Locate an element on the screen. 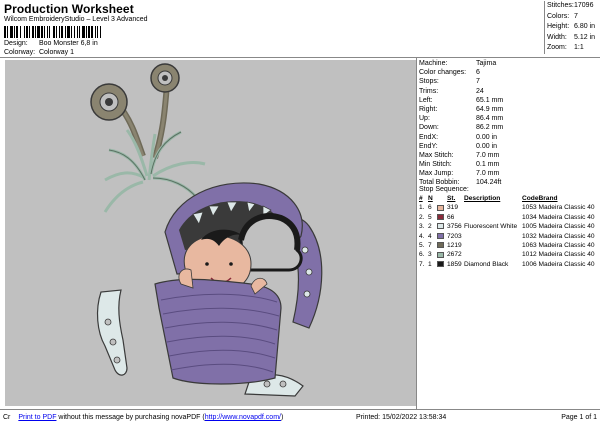 Image resolution: width=600 pixels, height=424 pixels. param-label: Trims: is located at coordinates (429, 91).